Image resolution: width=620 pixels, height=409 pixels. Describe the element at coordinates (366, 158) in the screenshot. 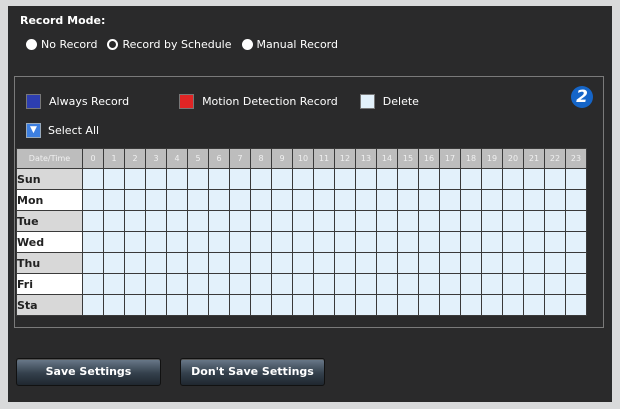

I see `hour-header: 13` at that location.